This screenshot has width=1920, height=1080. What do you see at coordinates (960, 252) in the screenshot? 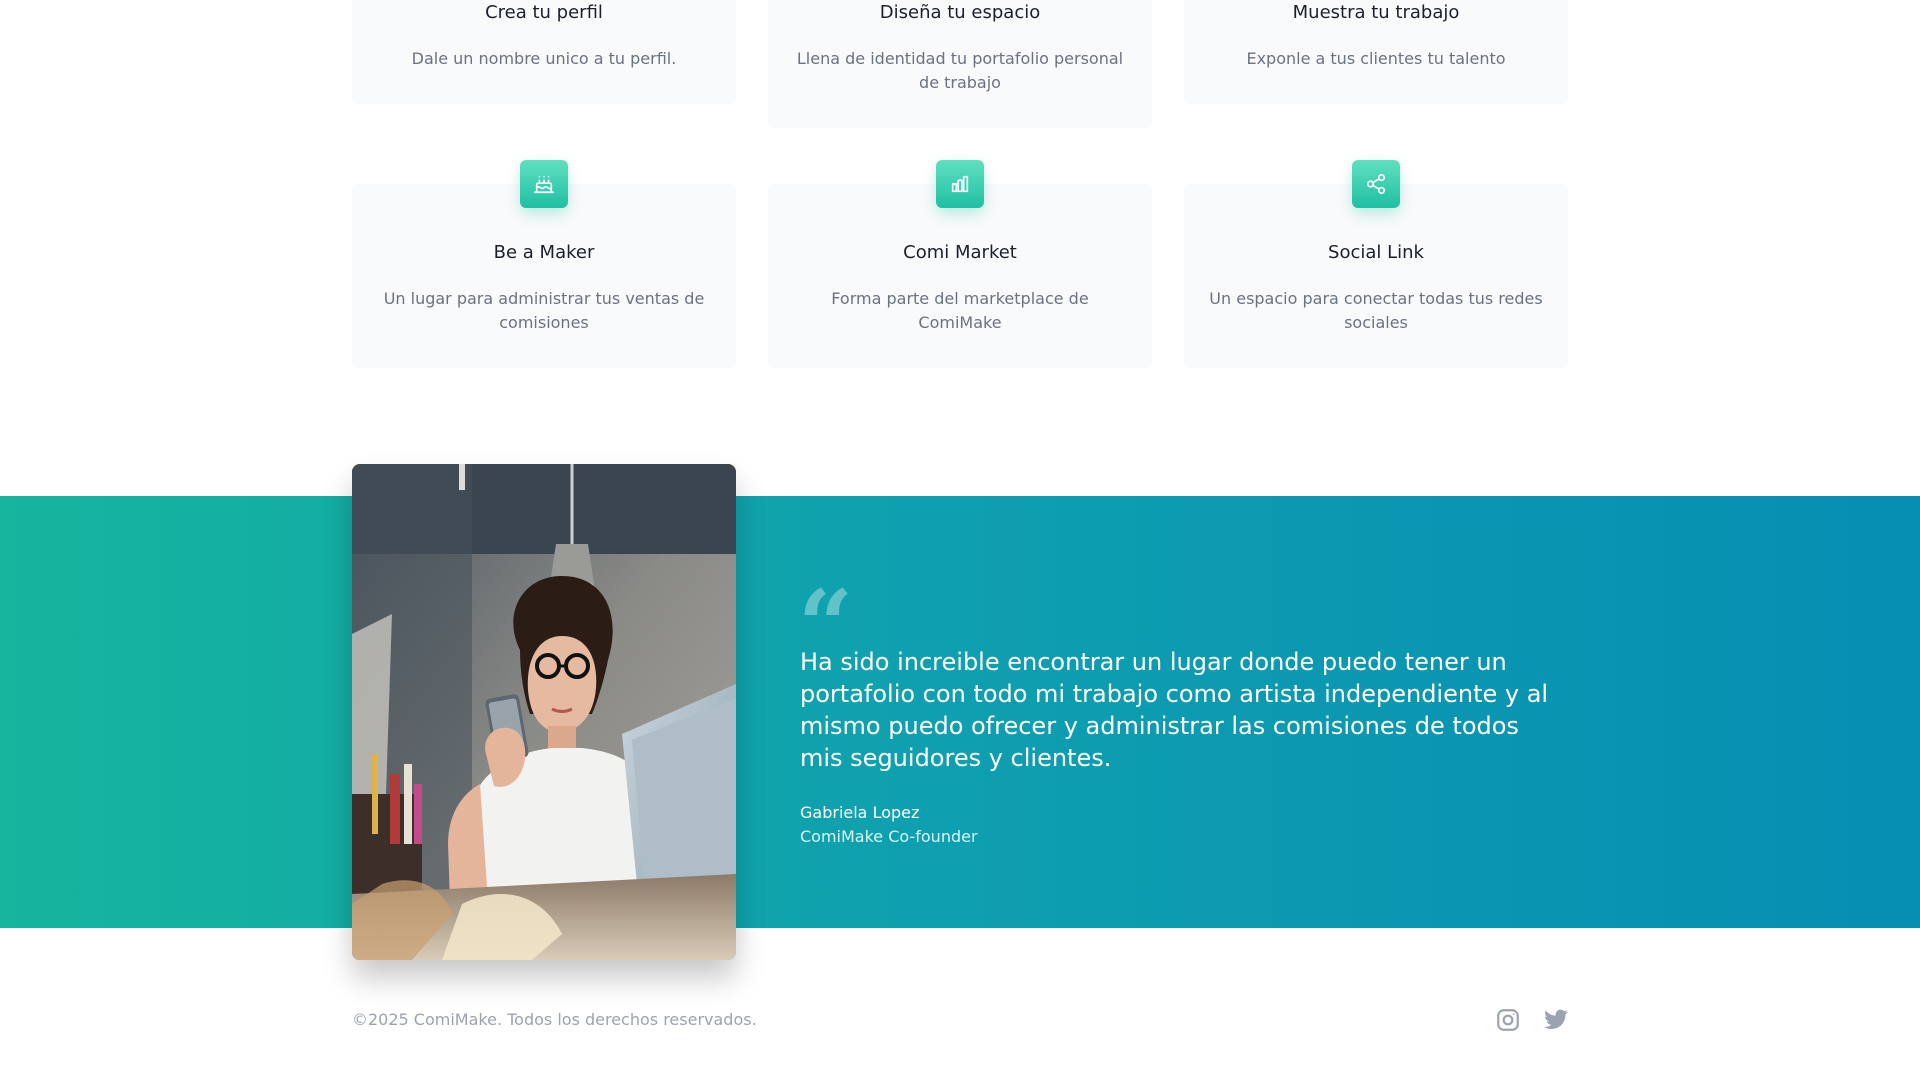
I see `feature-title: Comi Market` at bounding box center [960, 252].